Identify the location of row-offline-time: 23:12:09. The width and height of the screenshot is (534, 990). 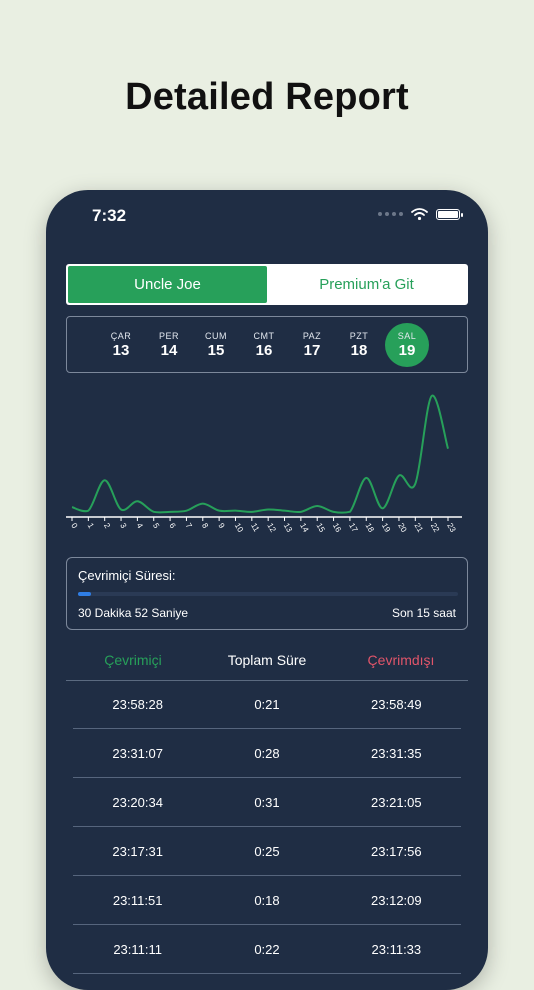
(396, 900).